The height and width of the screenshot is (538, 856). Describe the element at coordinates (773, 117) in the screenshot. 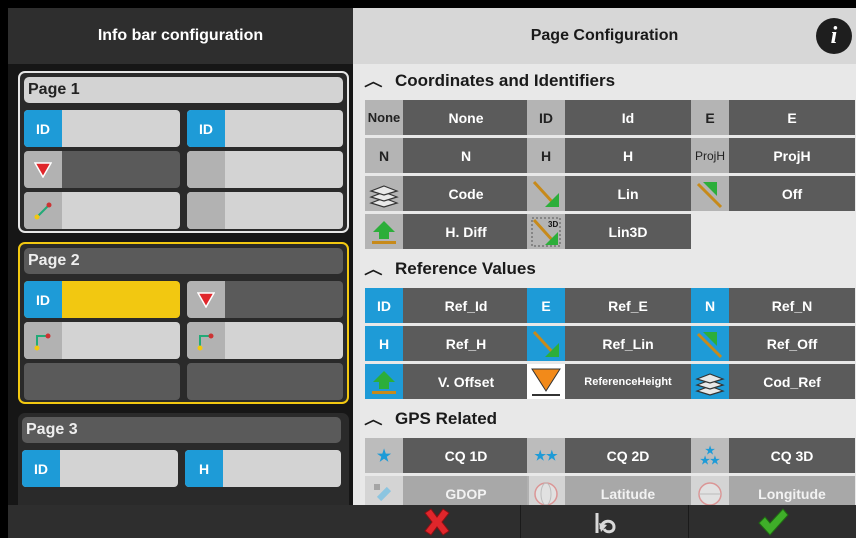

I see `option-e: E E` at that location.